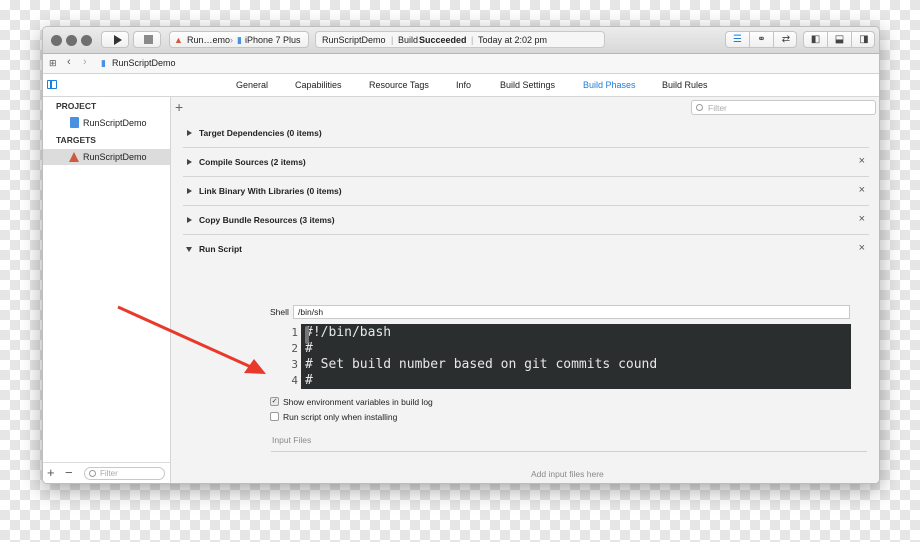 This screenshot has height=542, width=920. What do you see at coordinates (184, 337) in the screenshot?
I see `arrow-shaft` at bounding box center [184, 337].